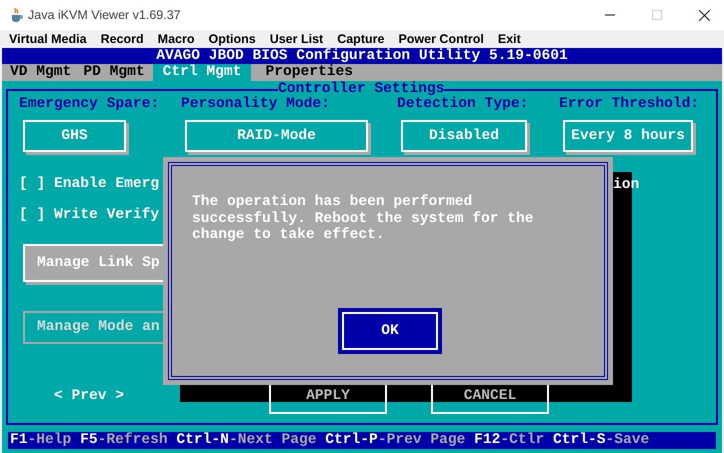  Describe the element at coordinates (309, 72) in the screenshot. I see `tab: Properties` at that location.